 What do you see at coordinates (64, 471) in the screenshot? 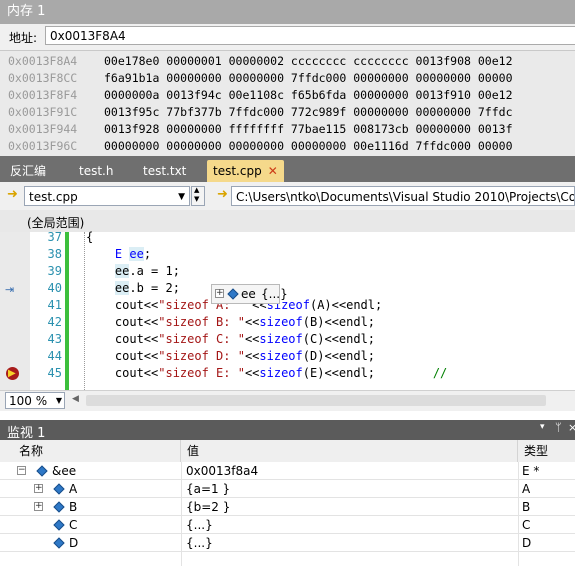
I see `watch-name: &ee` at bounding box center [64, 471].